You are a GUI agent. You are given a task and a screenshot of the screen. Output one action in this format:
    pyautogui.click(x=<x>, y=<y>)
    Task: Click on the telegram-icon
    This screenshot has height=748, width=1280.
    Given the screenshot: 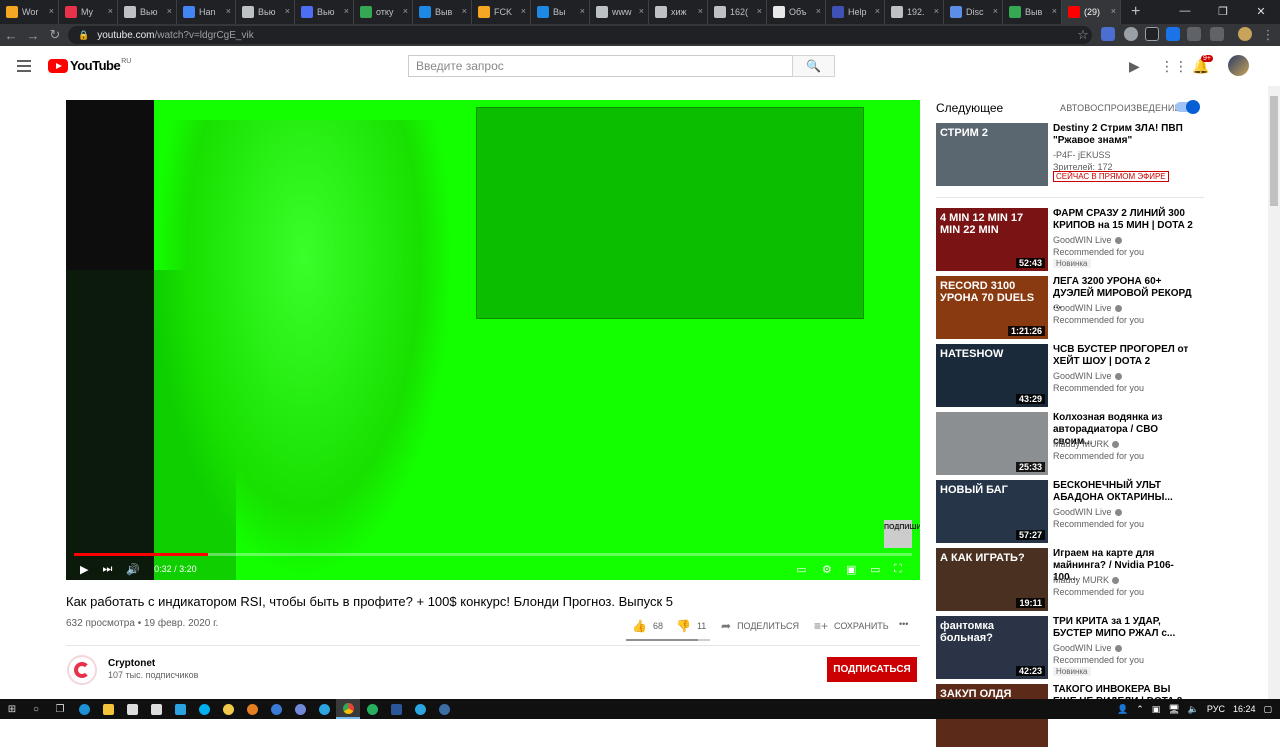 What is the action you would take?
    pyautogui.click(x=324, y=709)
    